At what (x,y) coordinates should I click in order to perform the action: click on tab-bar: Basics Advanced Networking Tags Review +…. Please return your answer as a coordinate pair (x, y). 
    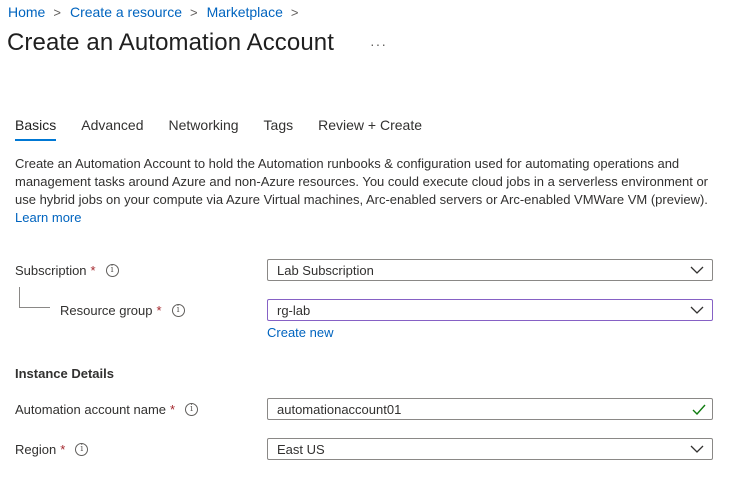
    Looking at the image, I should click on (231, 129).